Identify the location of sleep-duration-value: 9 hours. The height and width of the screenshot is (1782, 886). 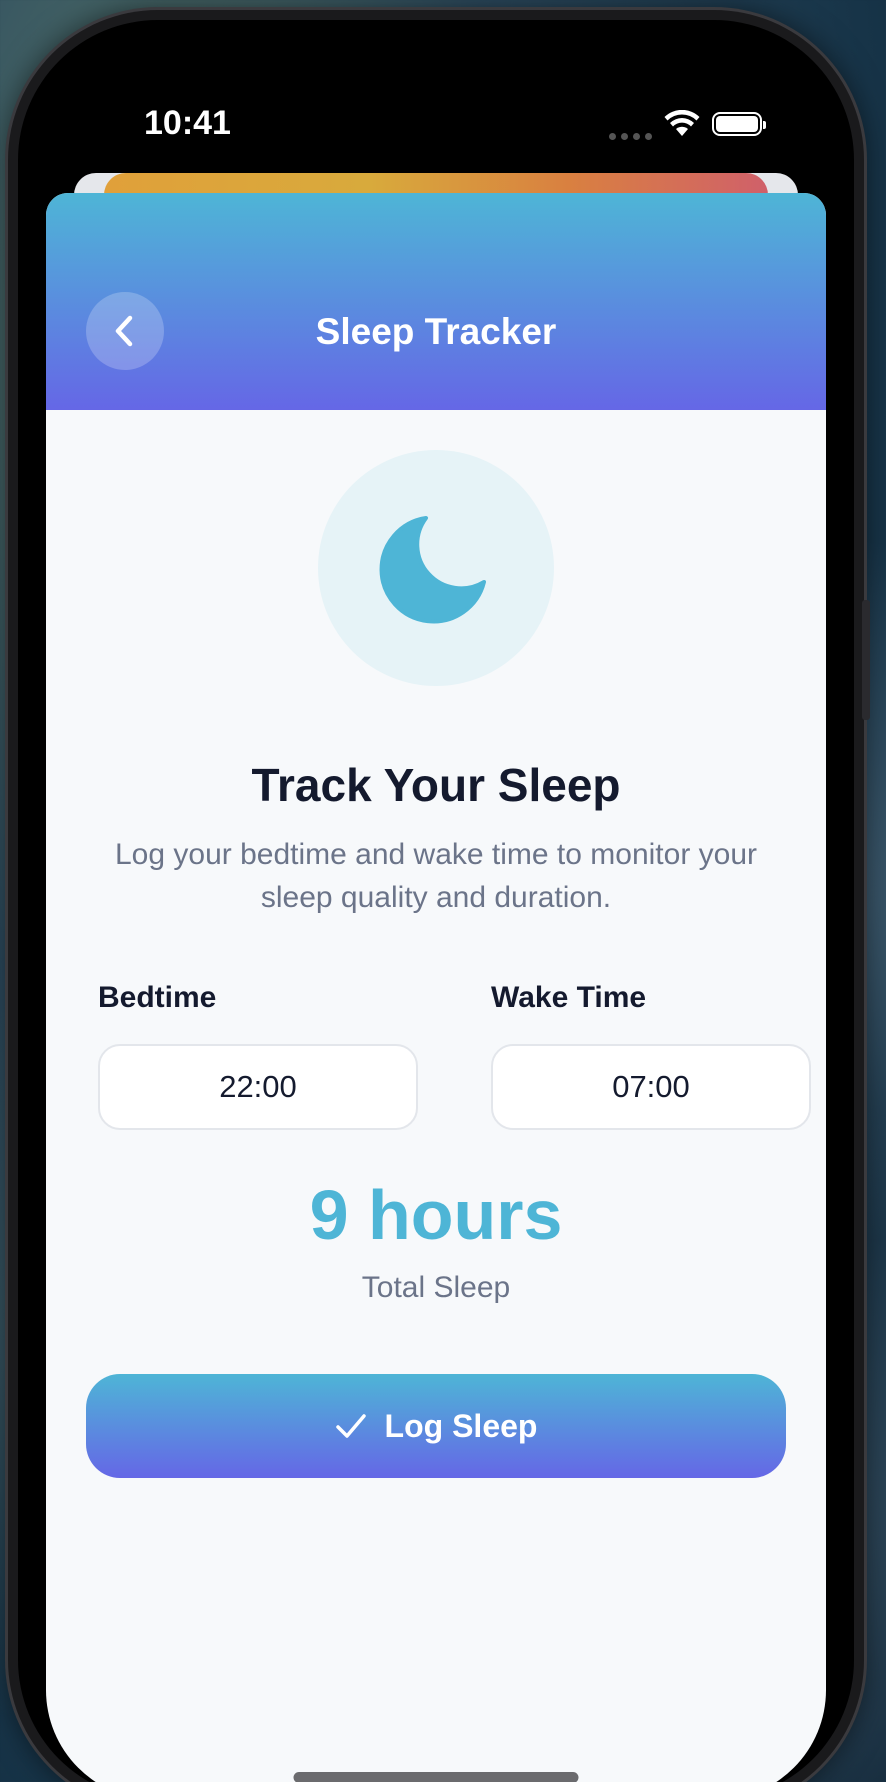
(436, 1215).